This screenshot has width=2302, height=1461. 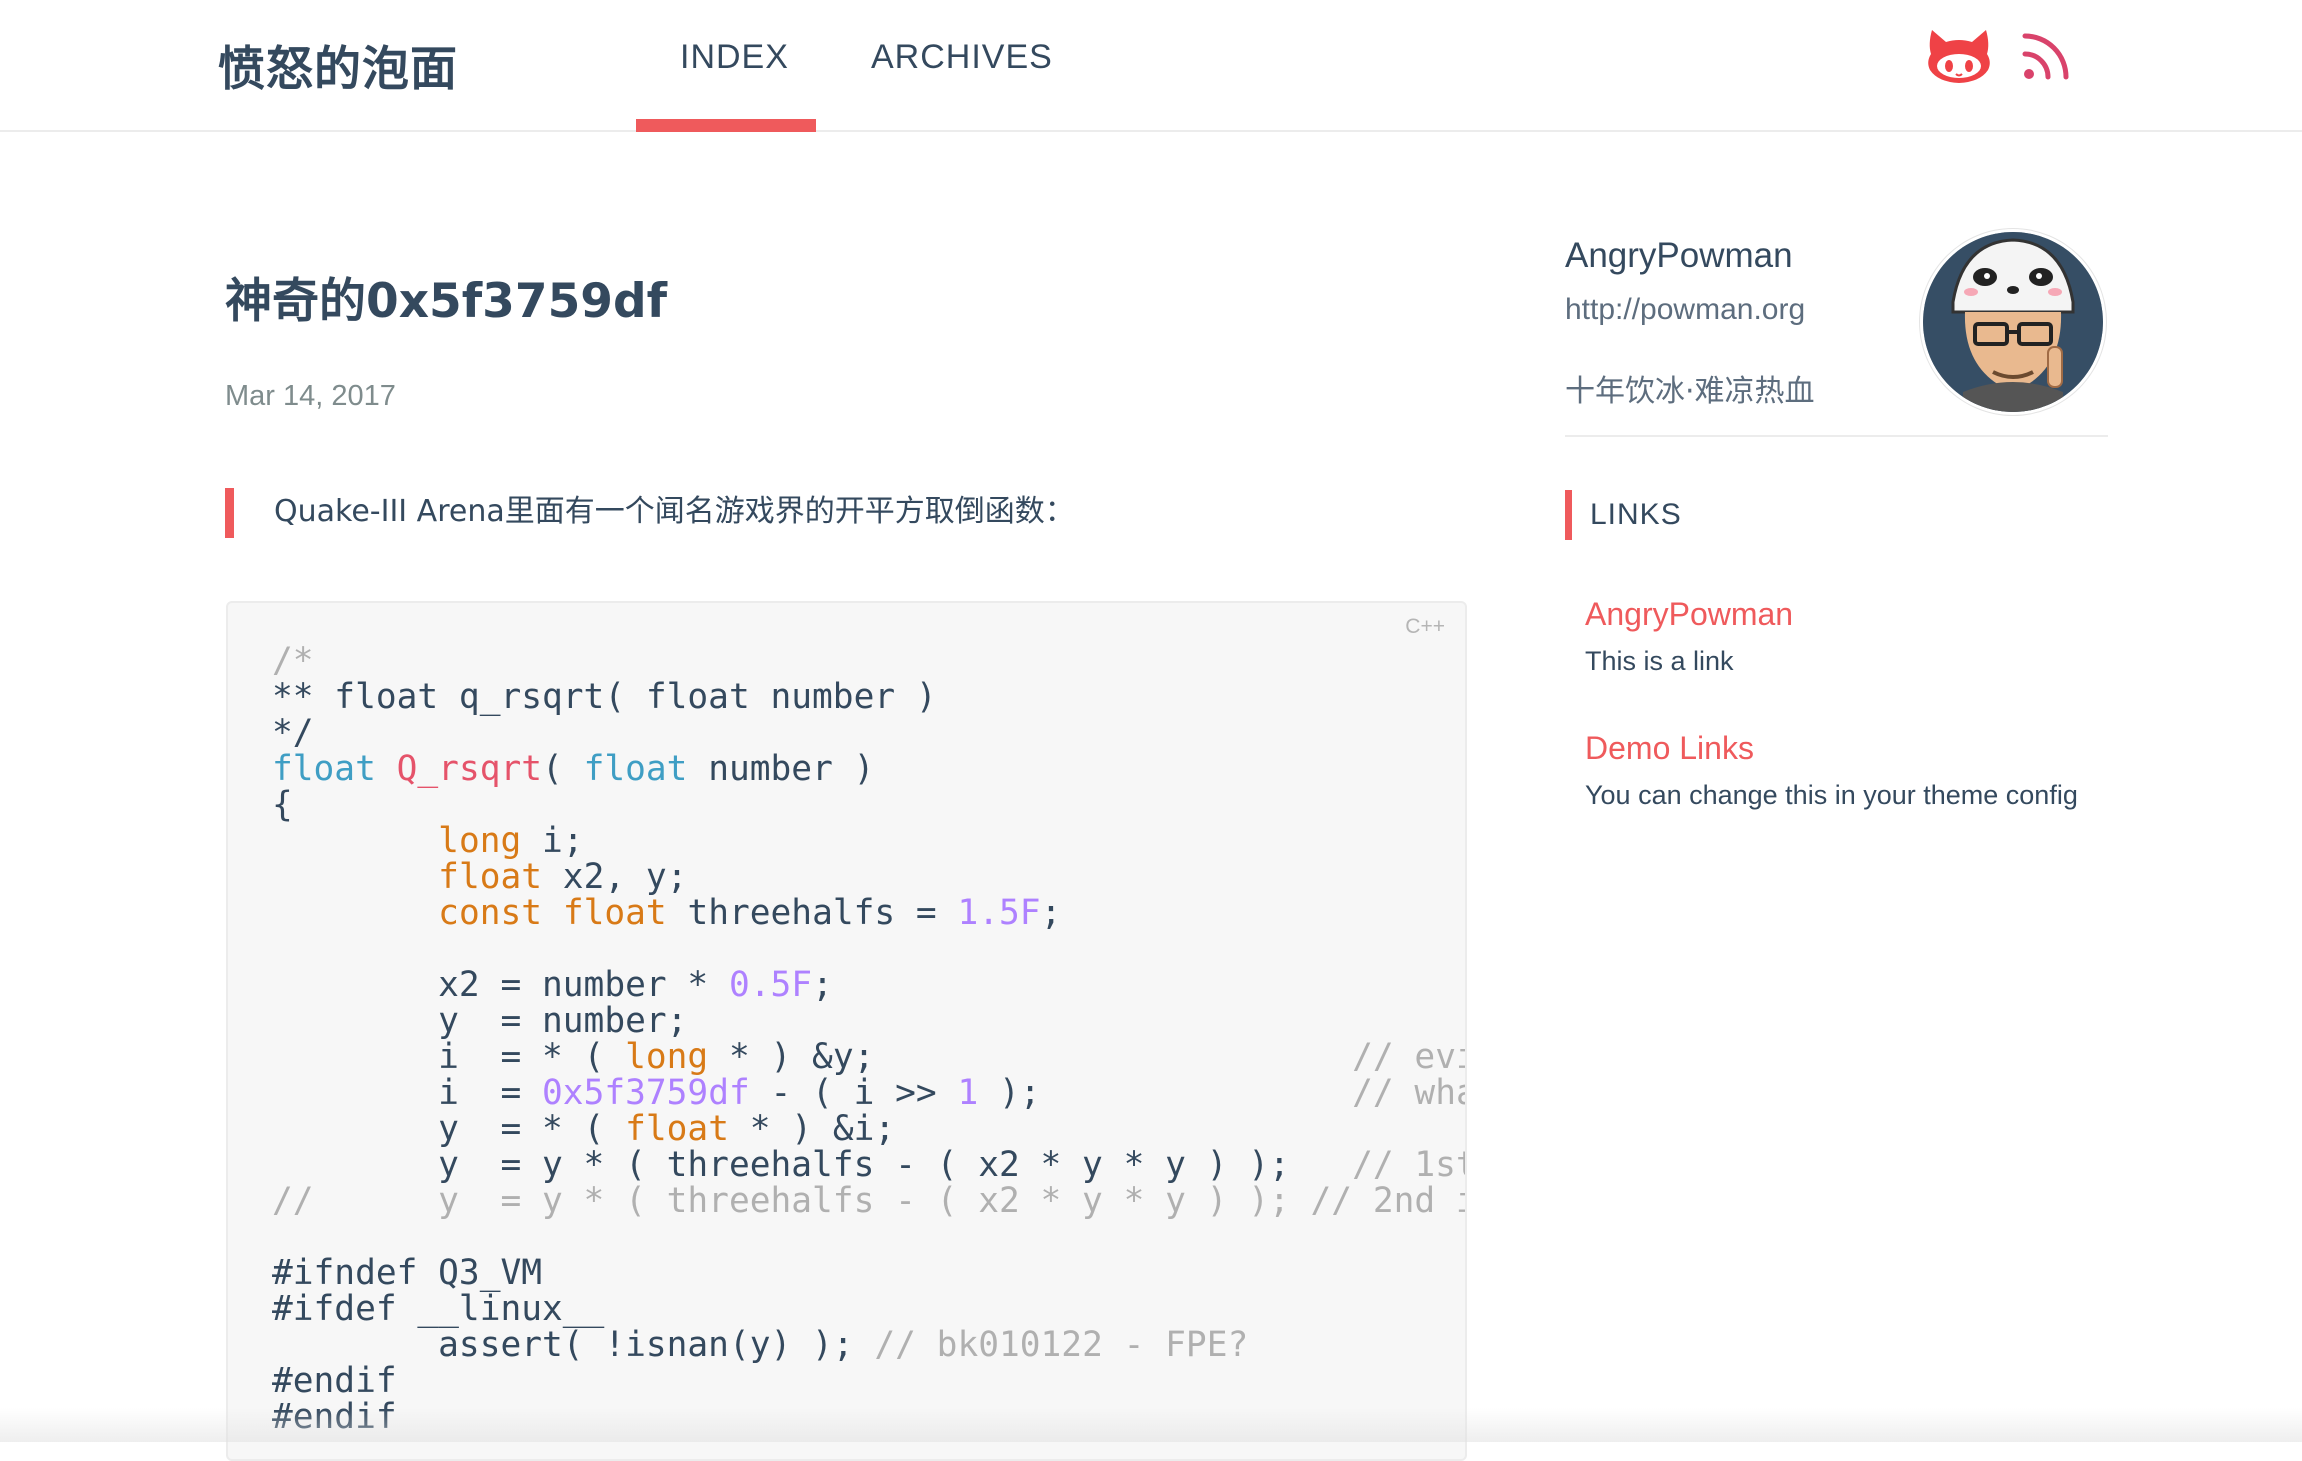 What do you see at coordinates (338, 64) in the screenshot?
I see `site-title: 愤怒的泡面` at bounding box center [338, 64].